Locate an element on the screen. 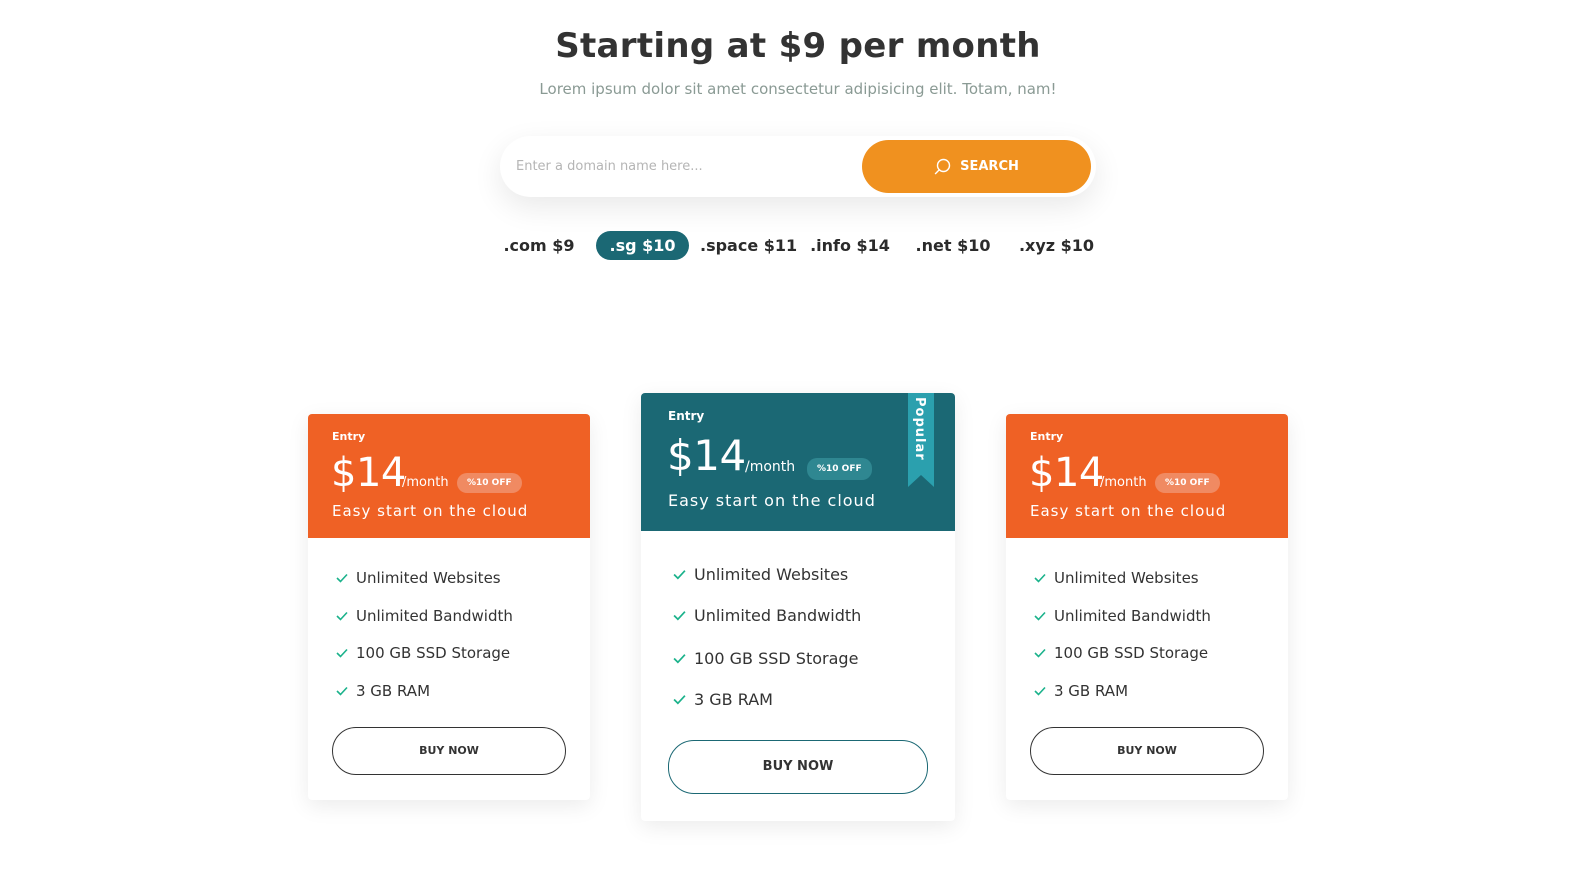 This screenshot has width=1589, height=879. domain-search-input is located at coordinates (681, 166).